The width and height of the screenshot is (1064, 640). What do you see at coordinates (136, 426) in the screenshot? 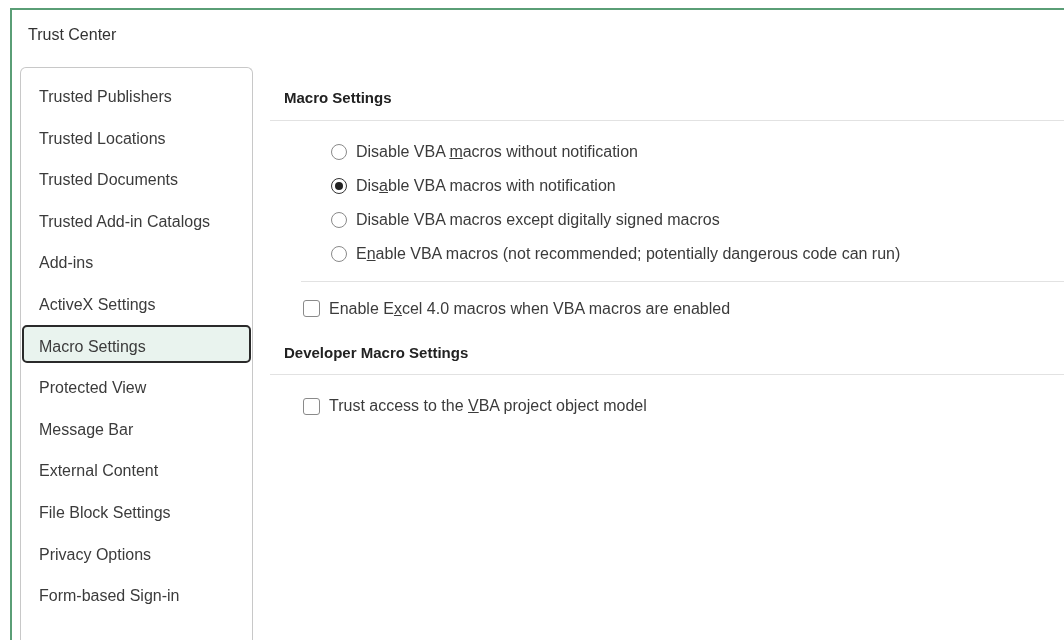
I see `sidebar-item: Message Bar` at bounding box center [136, 426].